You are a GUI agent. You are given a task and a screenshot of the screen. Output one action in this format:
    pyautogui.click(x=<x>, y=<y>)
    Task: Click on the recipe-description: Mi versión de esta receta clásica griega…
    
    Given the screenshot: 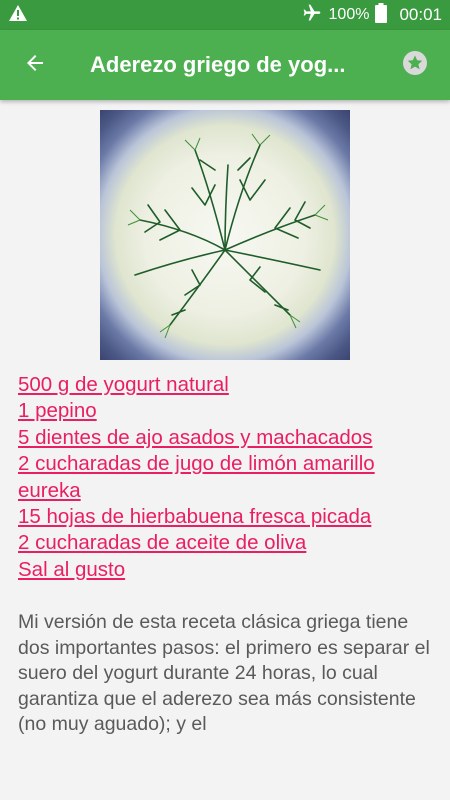 What is the action you would take?
    pyautogui.click(x=224, y=673)
    